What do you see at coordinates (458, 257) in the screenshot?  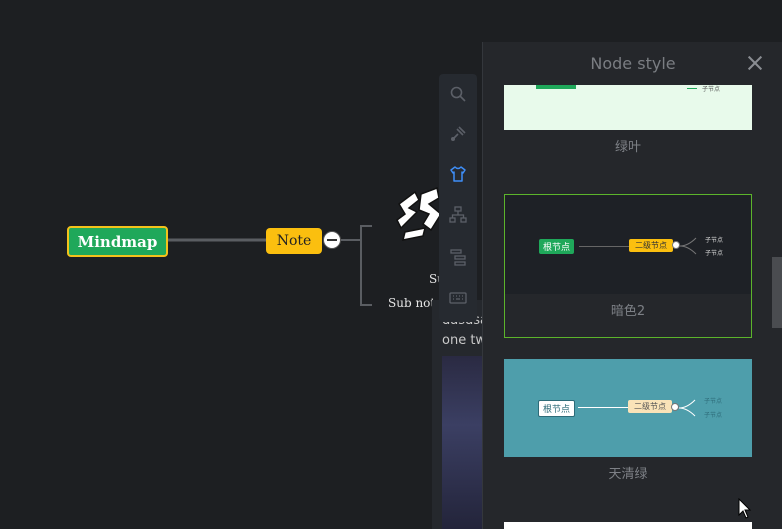 I see `outline-icon` at bounding box center [458, 257].